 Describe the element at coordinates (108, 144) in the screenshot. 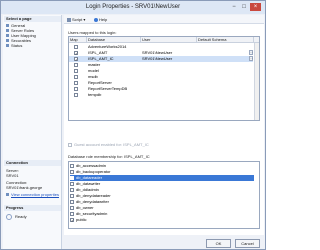

I see `guest-account-checkbox: Guest account enabled for: ISPL_AMT_IC` at that location.